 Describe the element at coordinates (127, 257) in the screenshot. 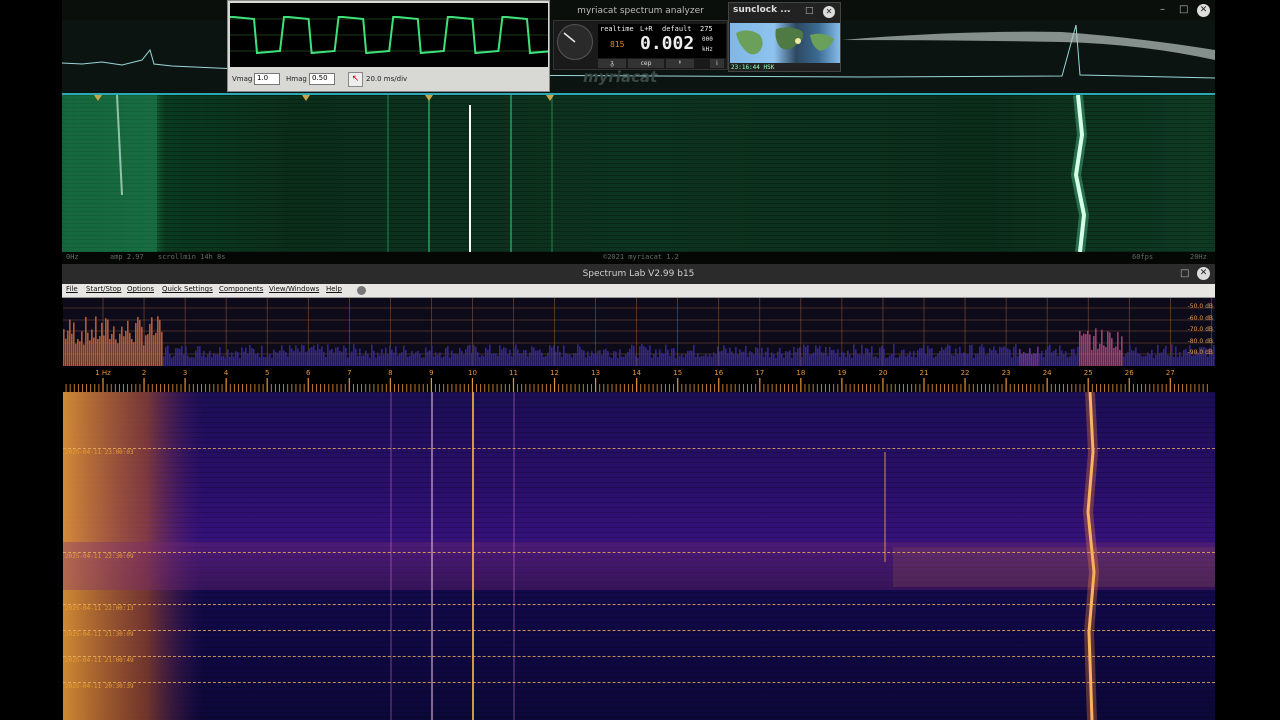

I see `status-amp: amp 2.97` at that location.